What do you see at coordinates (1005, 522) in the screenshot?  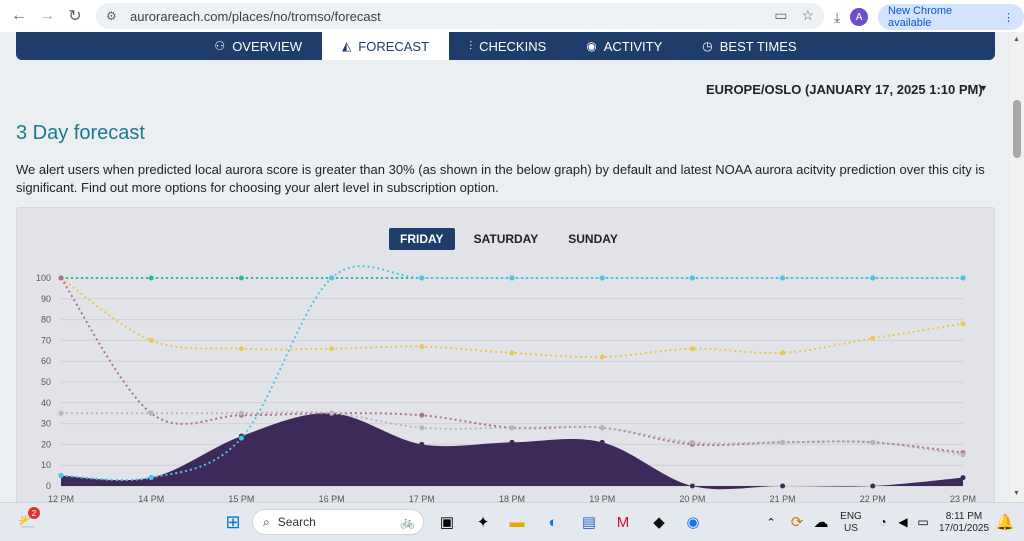 I see `notification-bell-icon: 🔔` at bounding box center [1005, 522].